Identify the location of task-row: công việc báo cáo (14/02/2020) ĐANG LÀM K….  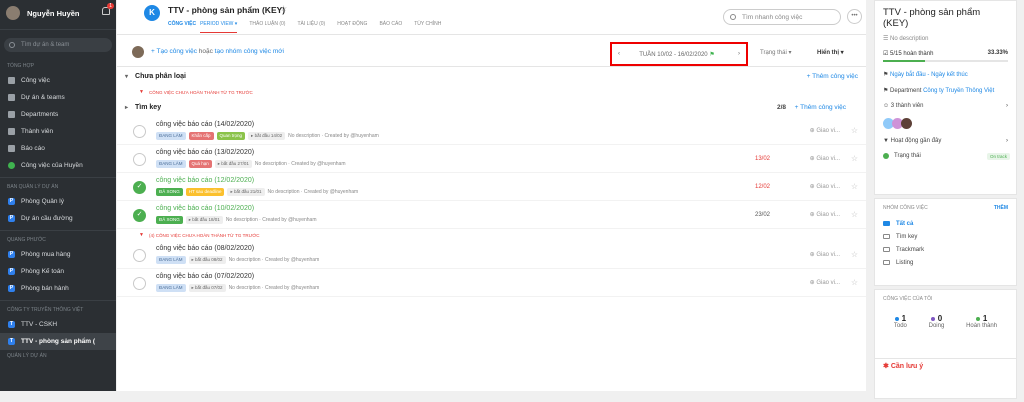
(491, 131).